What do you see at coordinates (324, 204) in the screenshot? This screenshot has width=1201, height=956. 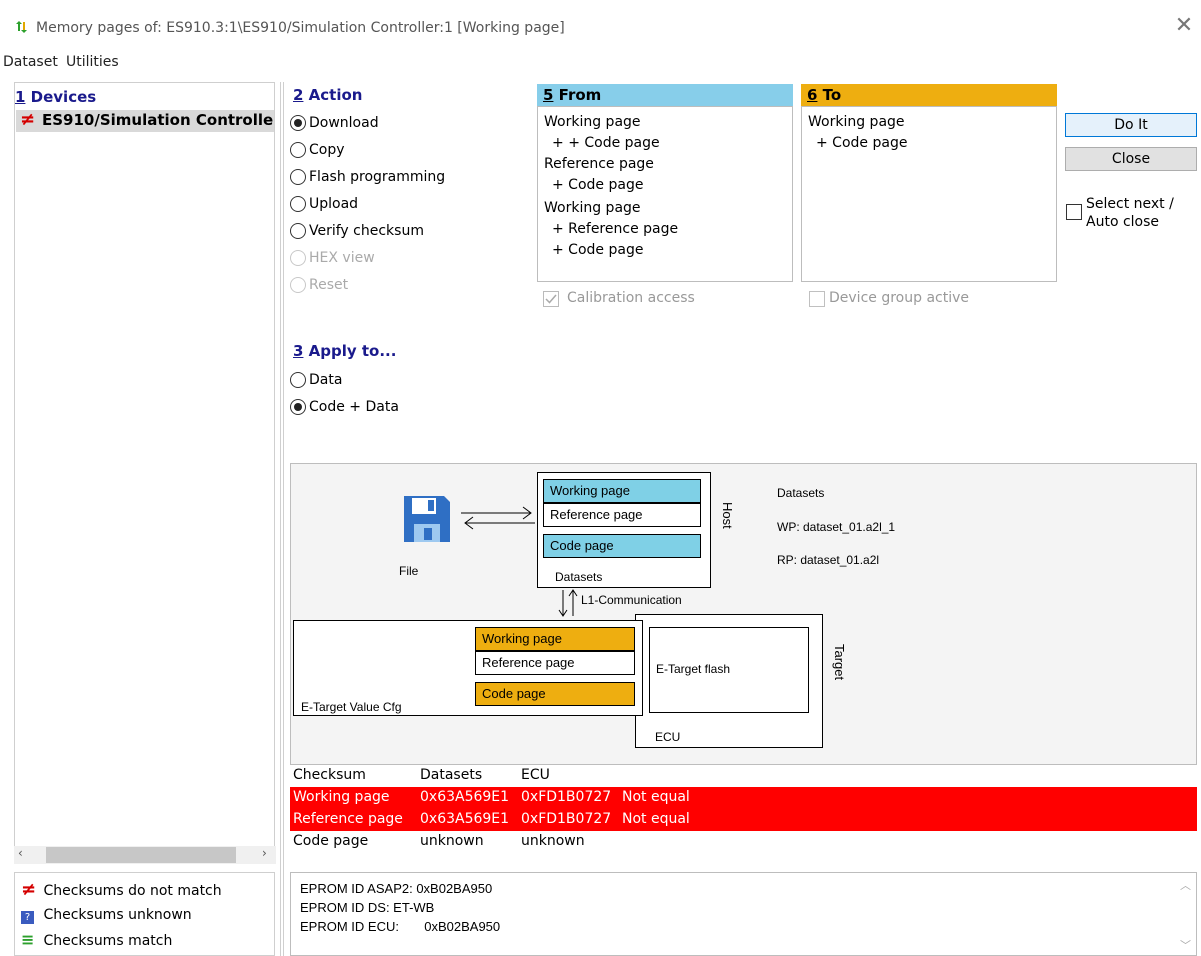 I see `action-upload-radio: Upload` at bounding box center [324, 204].